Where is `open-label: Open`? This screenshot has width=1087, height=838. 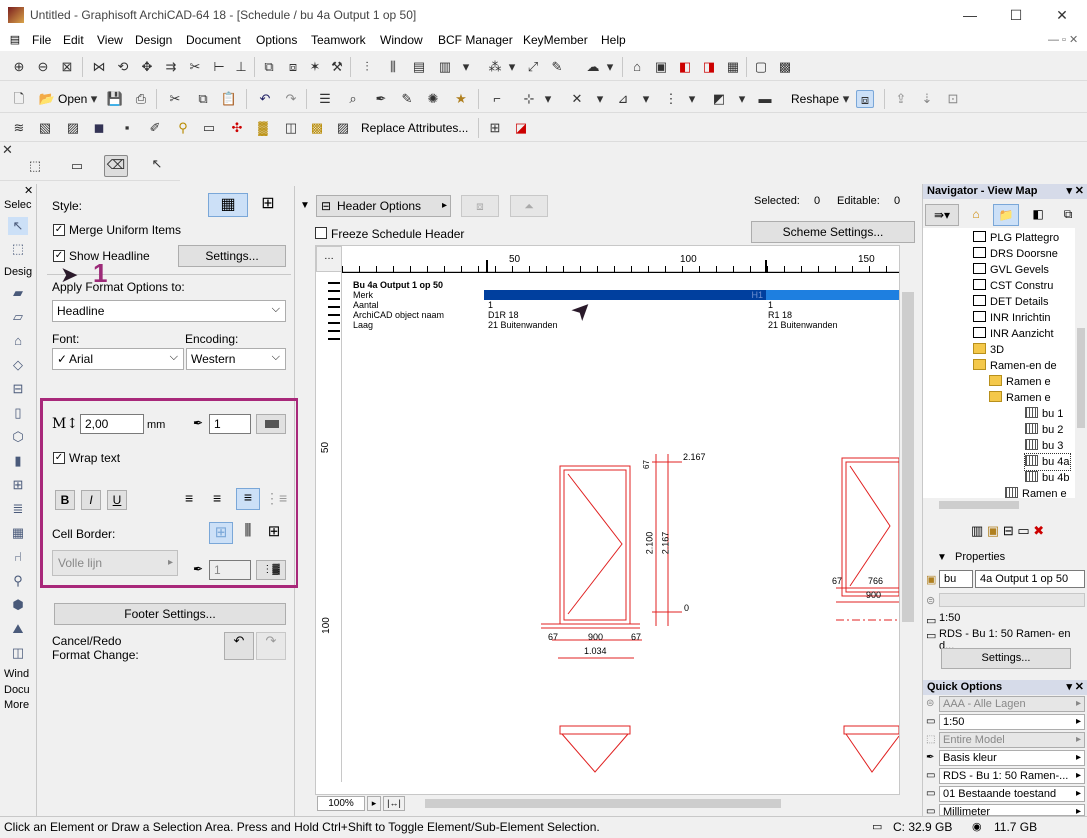 open-label: Open is located at coordinates (72, 99).